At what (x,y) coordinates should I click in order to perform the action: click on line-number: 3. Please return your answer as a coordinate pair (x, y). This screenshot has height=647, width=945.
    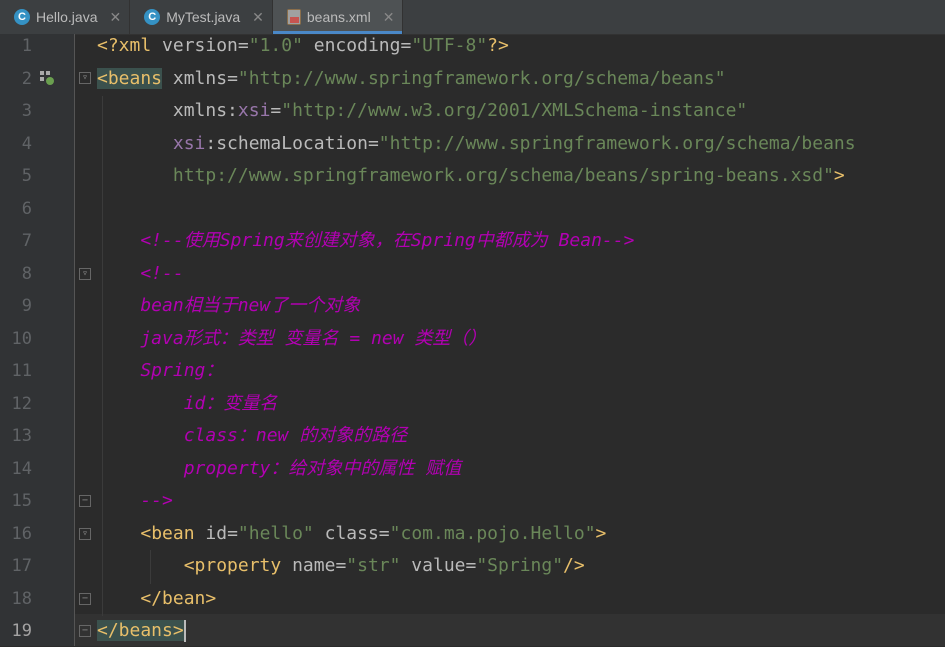
    Looking at the image, I should click on (26, 111).